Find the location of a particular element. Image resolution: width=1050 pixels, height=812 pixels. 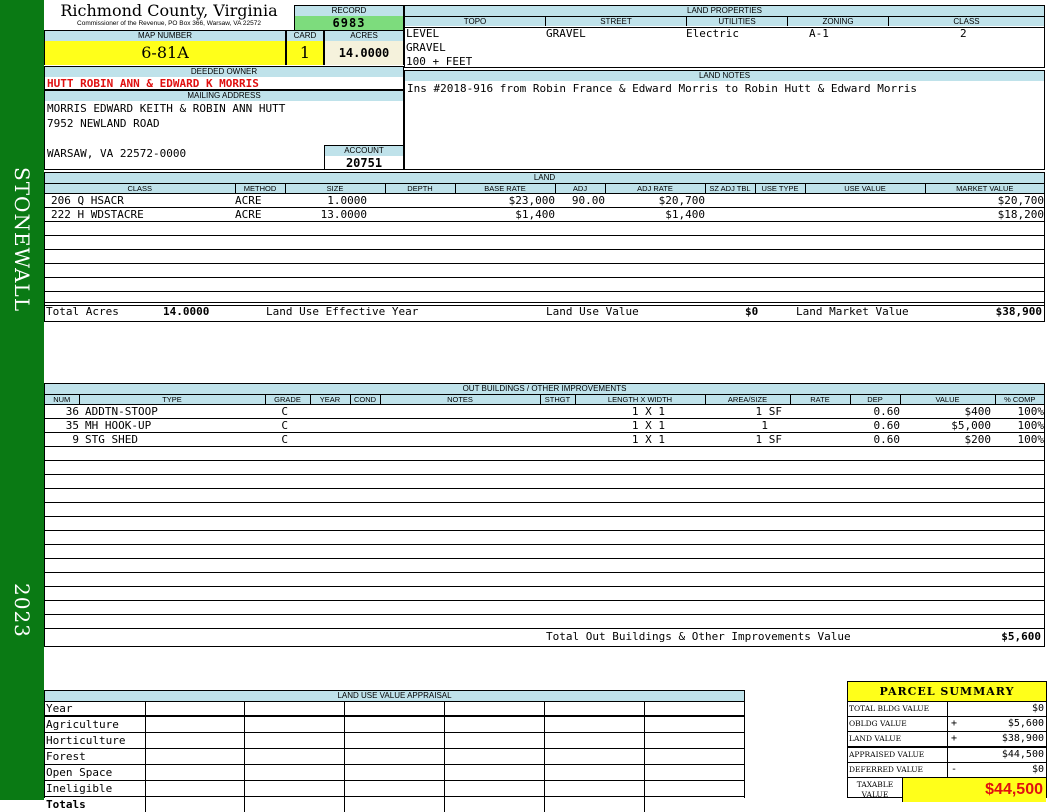

summary-op is located at coordinates (954, 709).